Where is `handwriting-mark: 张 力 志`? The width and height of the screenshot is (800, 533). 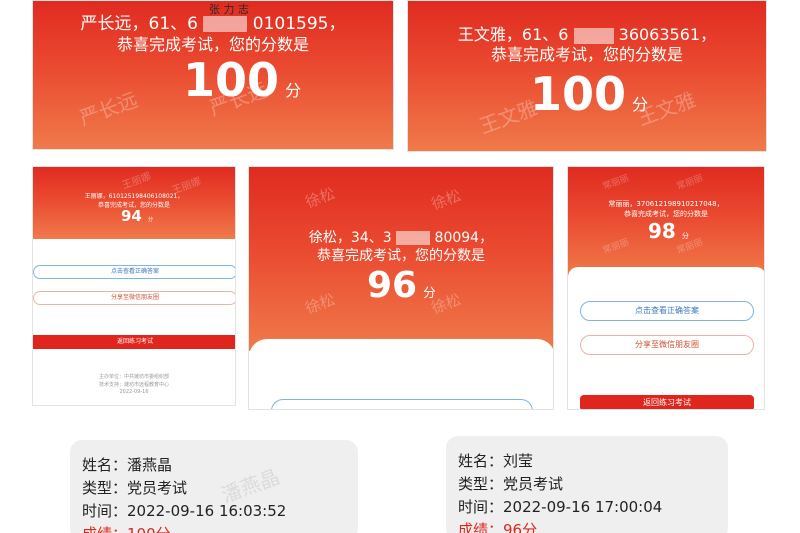
handwriting-mark: 张 力 志 is located at coordinates (229, 9).